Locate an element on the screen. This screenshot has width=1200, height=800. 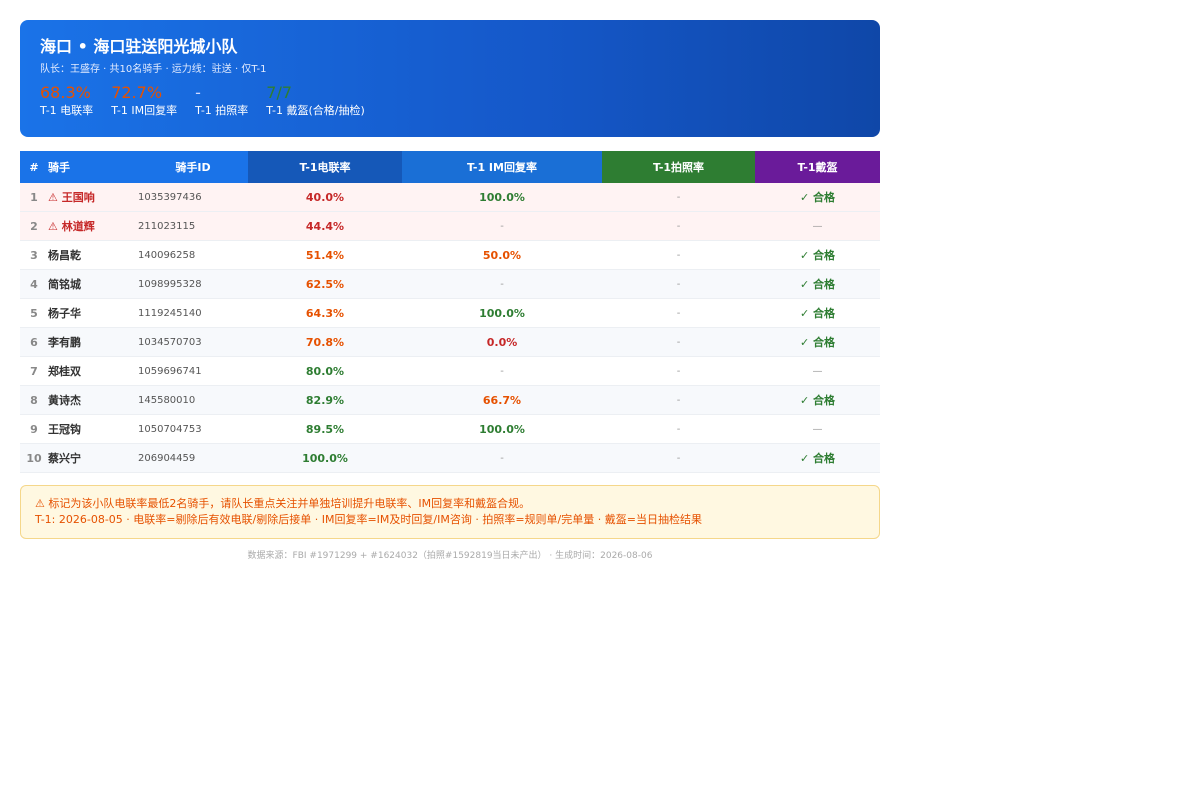
cell-index: 7 is located at coordinates (34, 371).